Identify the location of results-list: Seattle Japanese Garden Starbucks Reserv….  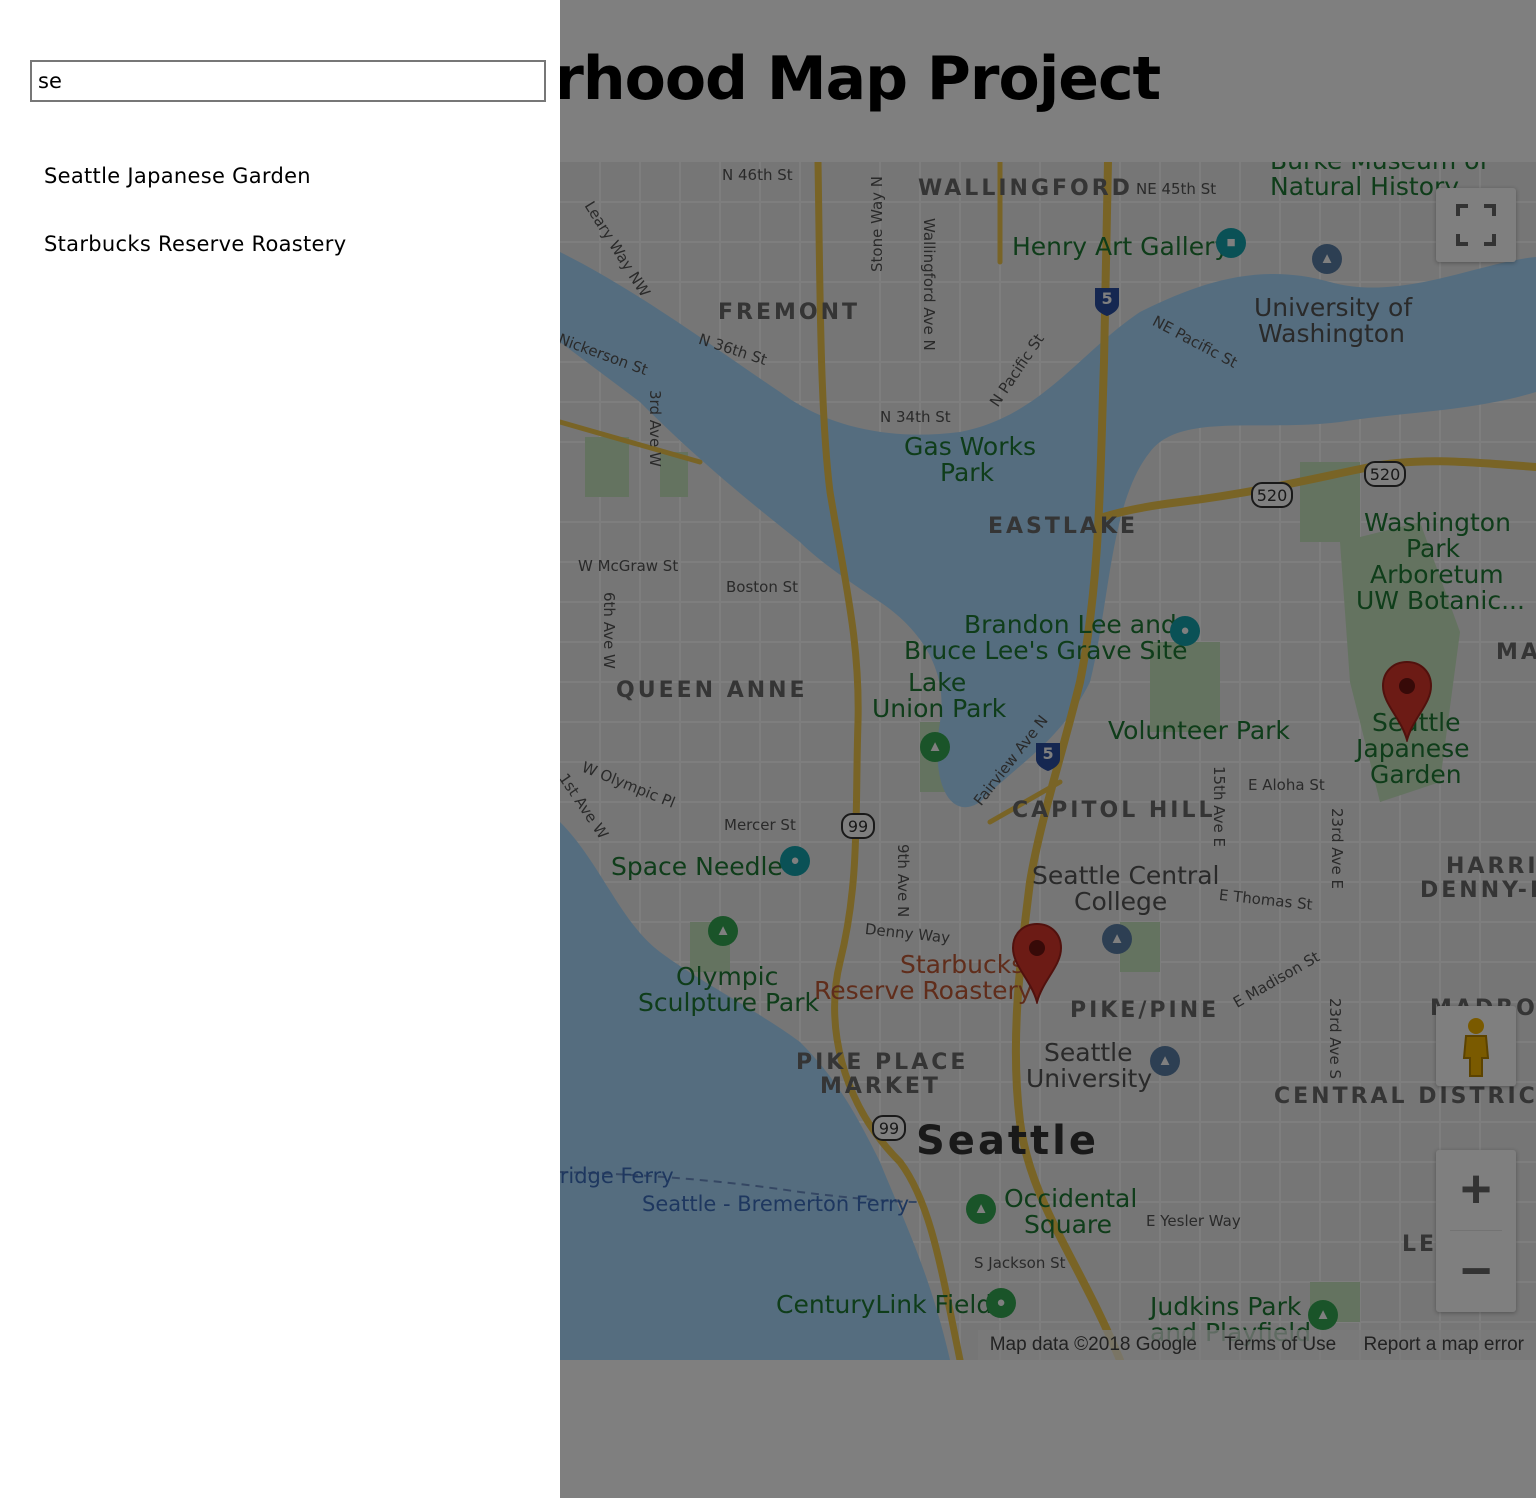
(173, 218).